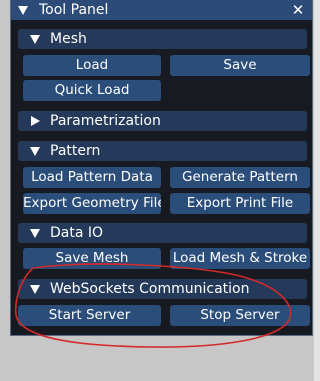 The height and width of the screenshot is (381, 320). What do you see at coordinates (298, 10) in the screenshot?
I see `close-icon: ✕` at bounding box center [298, 10].